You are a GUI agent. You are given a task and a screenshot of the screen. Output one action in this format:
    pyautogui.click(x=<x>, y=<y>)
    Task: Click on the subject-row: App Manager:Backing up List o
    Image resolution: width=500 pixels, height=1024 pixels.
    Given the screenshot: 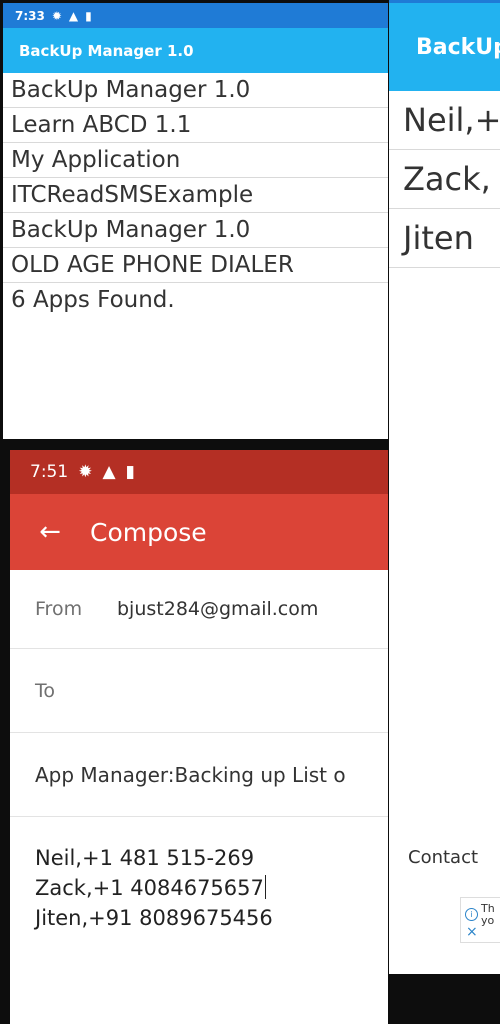 What is the action you would take?
    pyautogui.click(x=199, y=775)
    